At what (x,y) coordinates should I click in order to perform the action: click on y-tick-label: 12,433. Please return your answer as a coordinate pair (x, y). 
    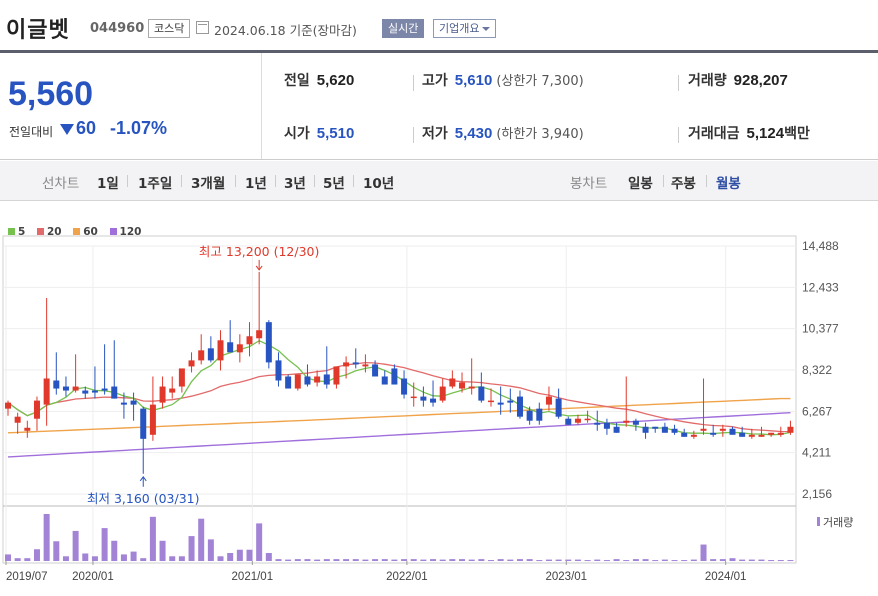
    Looking at the image, I should click on (820, 287).